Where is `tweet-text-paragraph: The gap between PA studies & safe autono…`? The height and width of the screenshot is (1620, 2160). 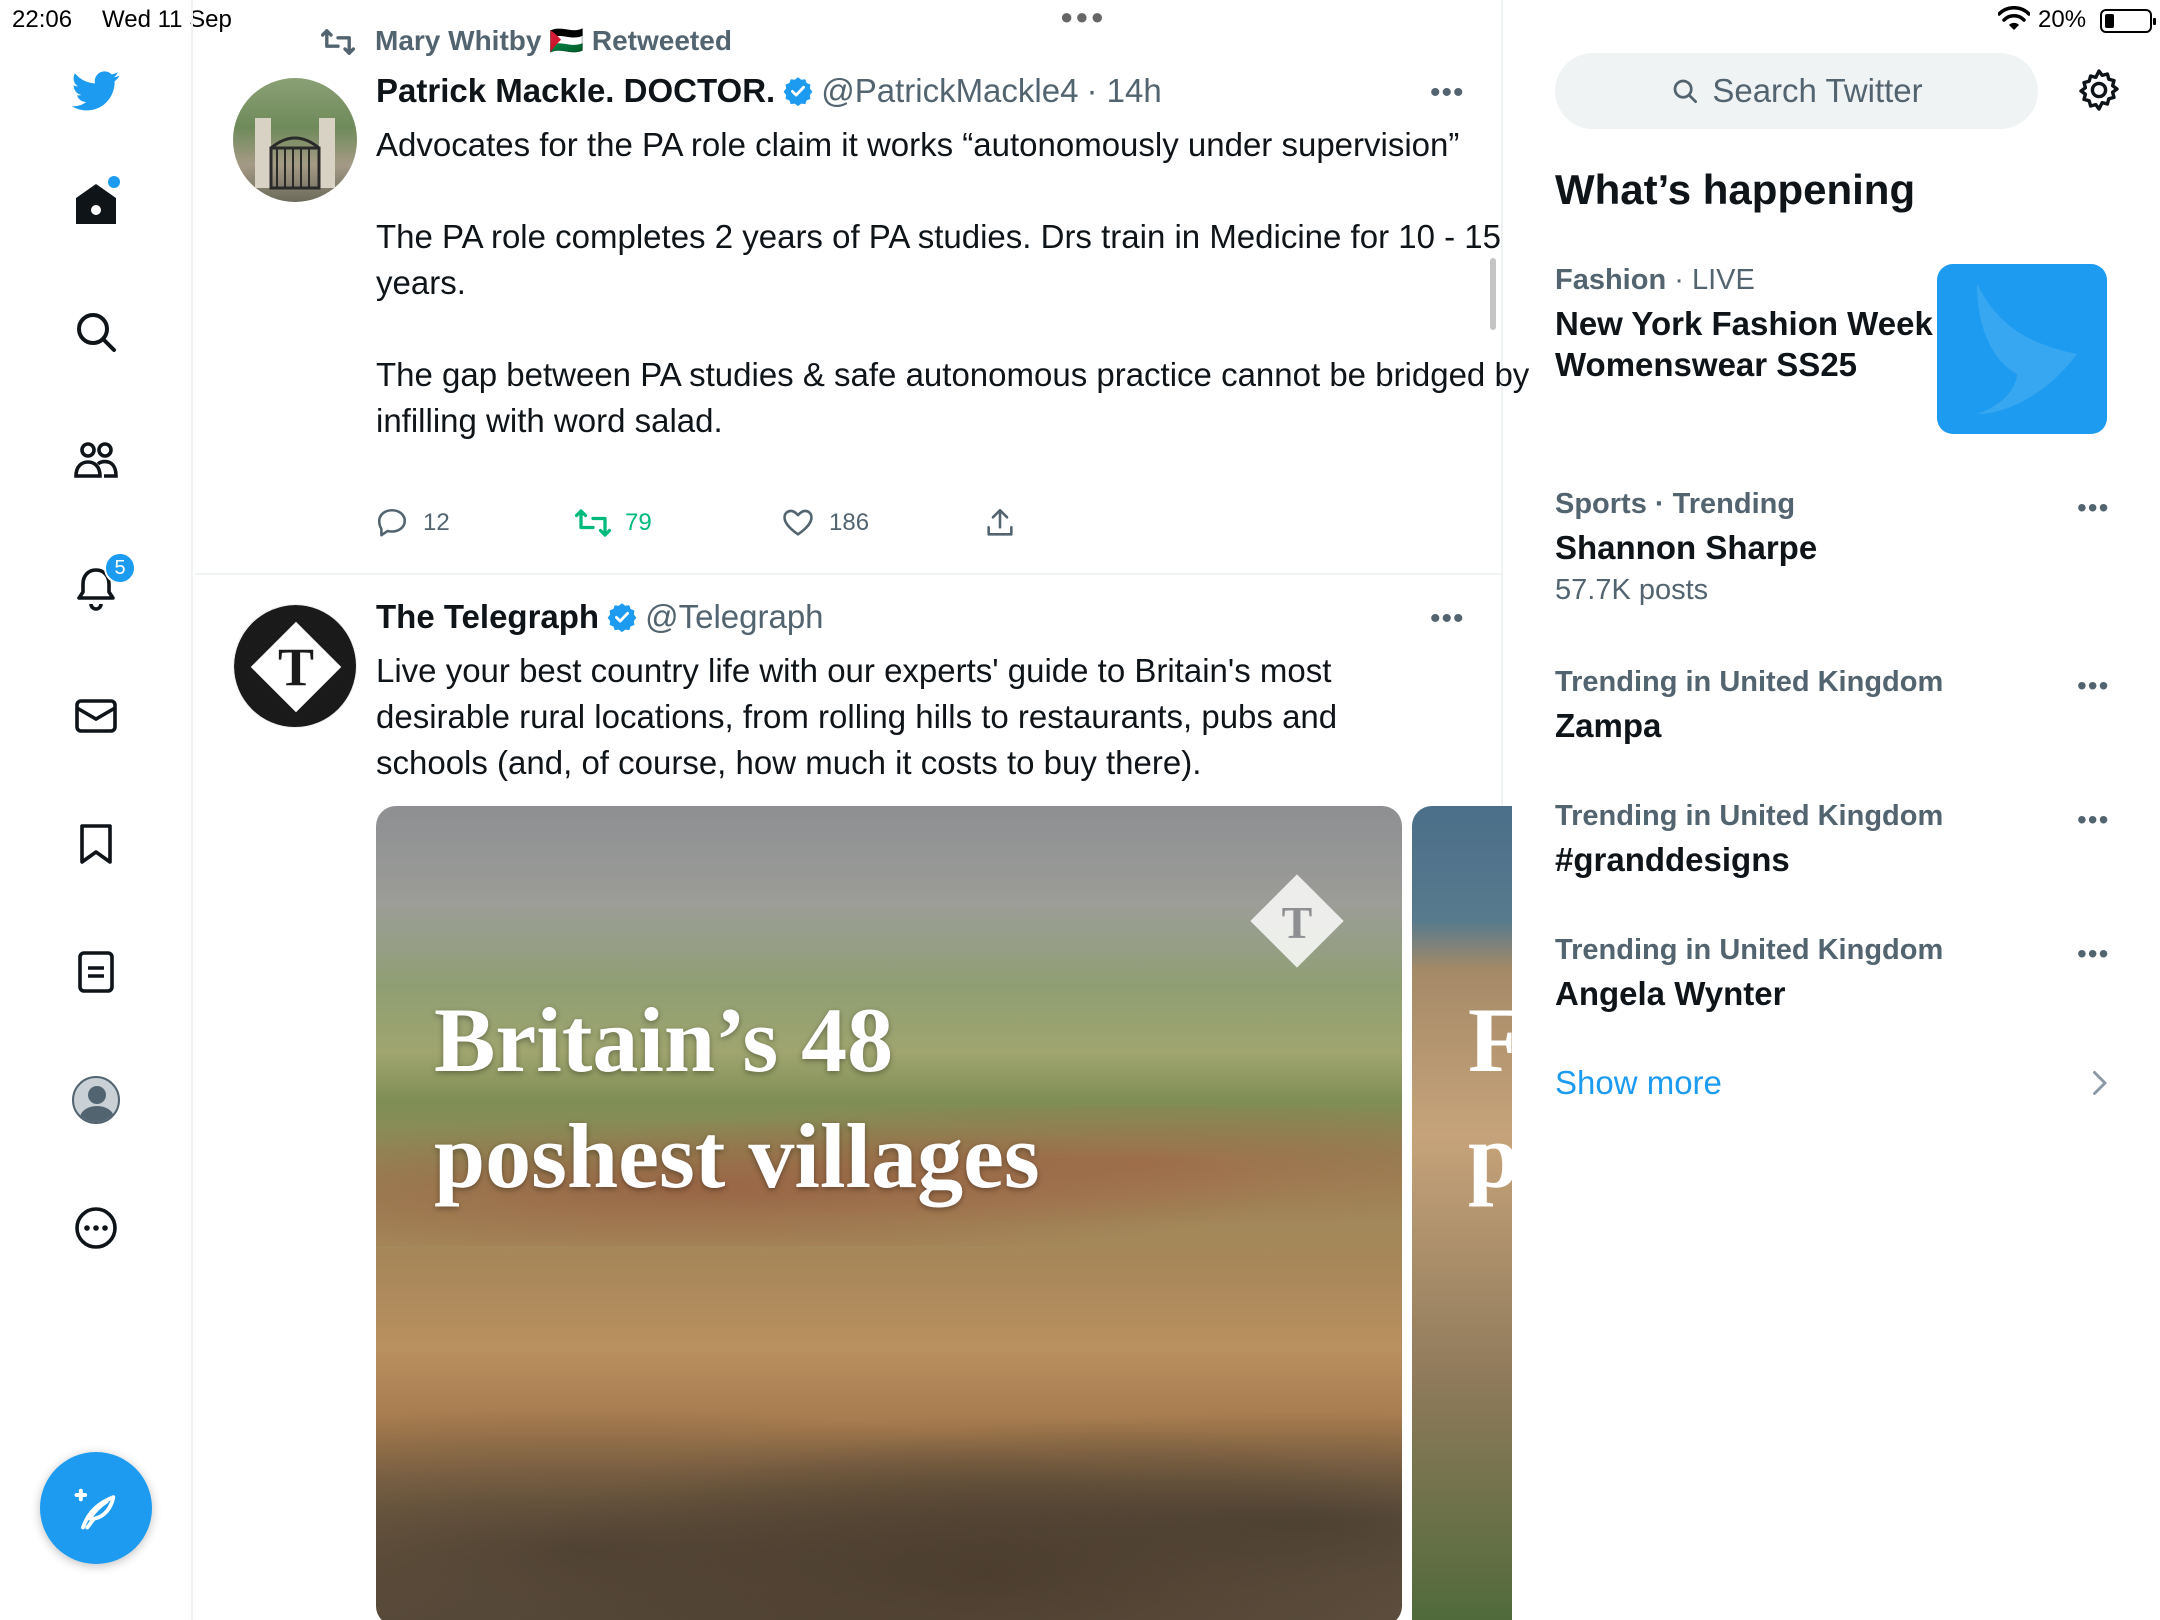 tweet-text-paragraph: The gap between PA studies & safe autono… is located at coordinates (953, 397).